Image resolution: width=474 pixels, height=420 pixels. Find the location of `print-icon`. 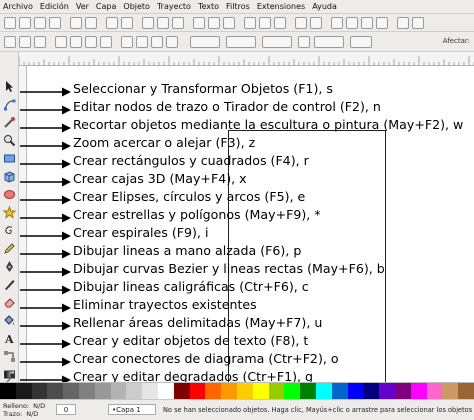

print-icon is located at coordinates (55, 23).